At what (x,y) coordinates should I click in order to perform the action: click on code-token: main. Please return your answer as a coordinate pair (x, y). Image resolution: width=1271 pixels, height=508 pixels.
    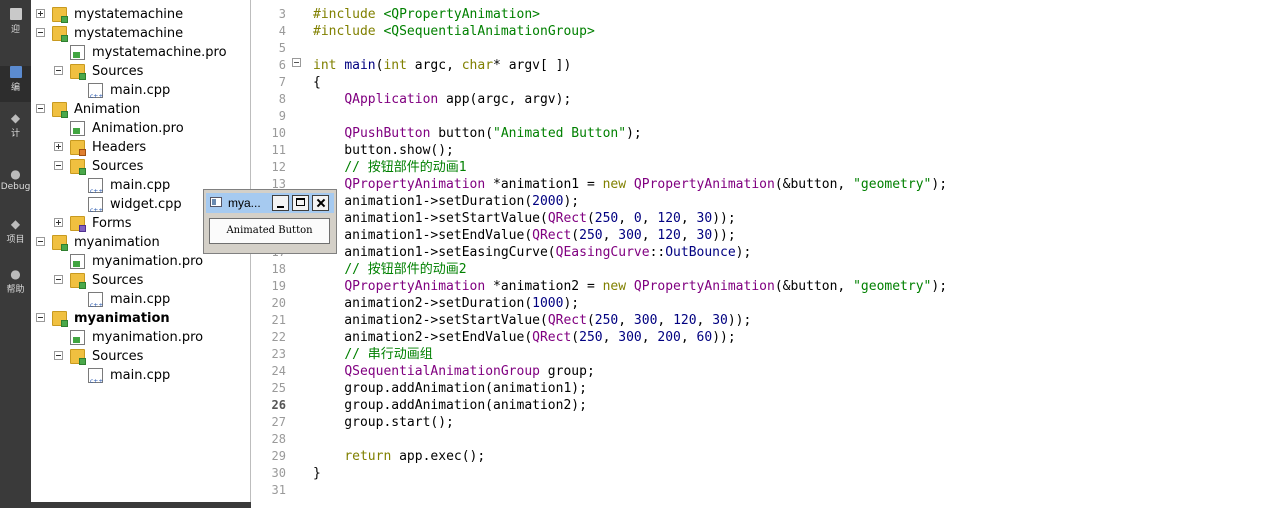
    Looking at the image, I should click on (360, 65).